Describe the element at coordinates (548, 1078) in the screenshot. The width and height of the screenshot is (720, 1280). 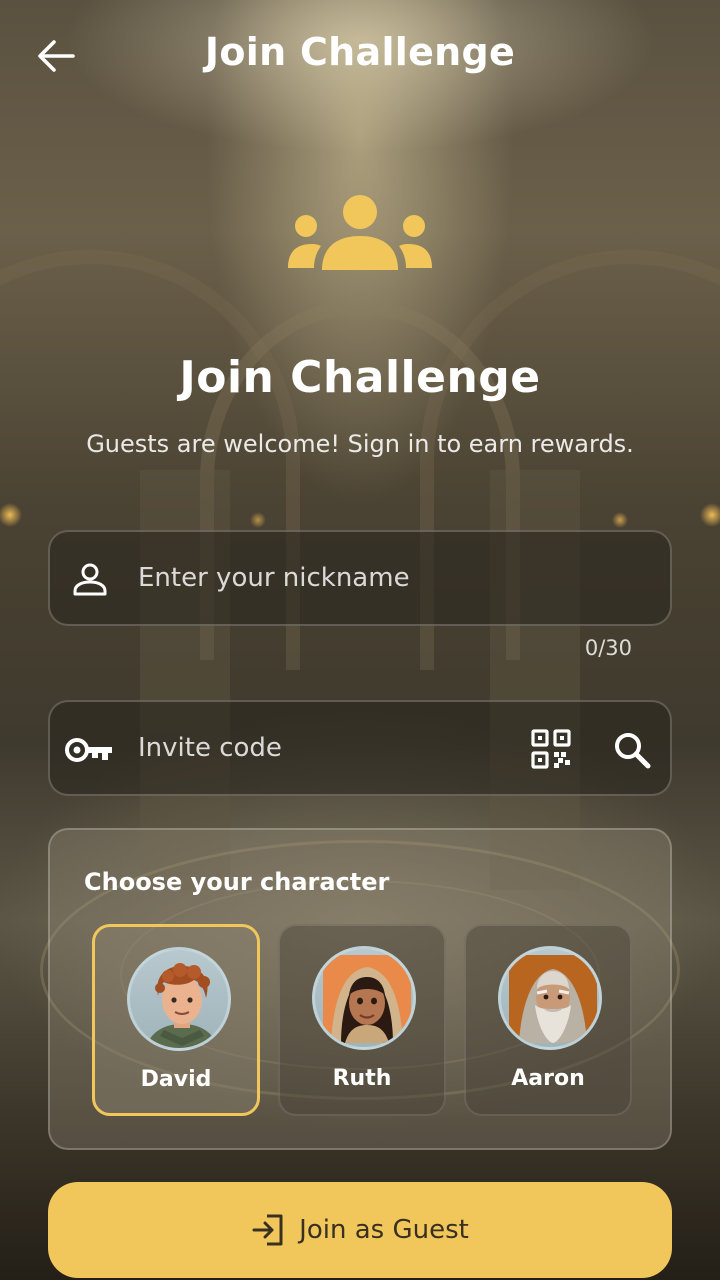
I see `character-name: Aaron` at that location.